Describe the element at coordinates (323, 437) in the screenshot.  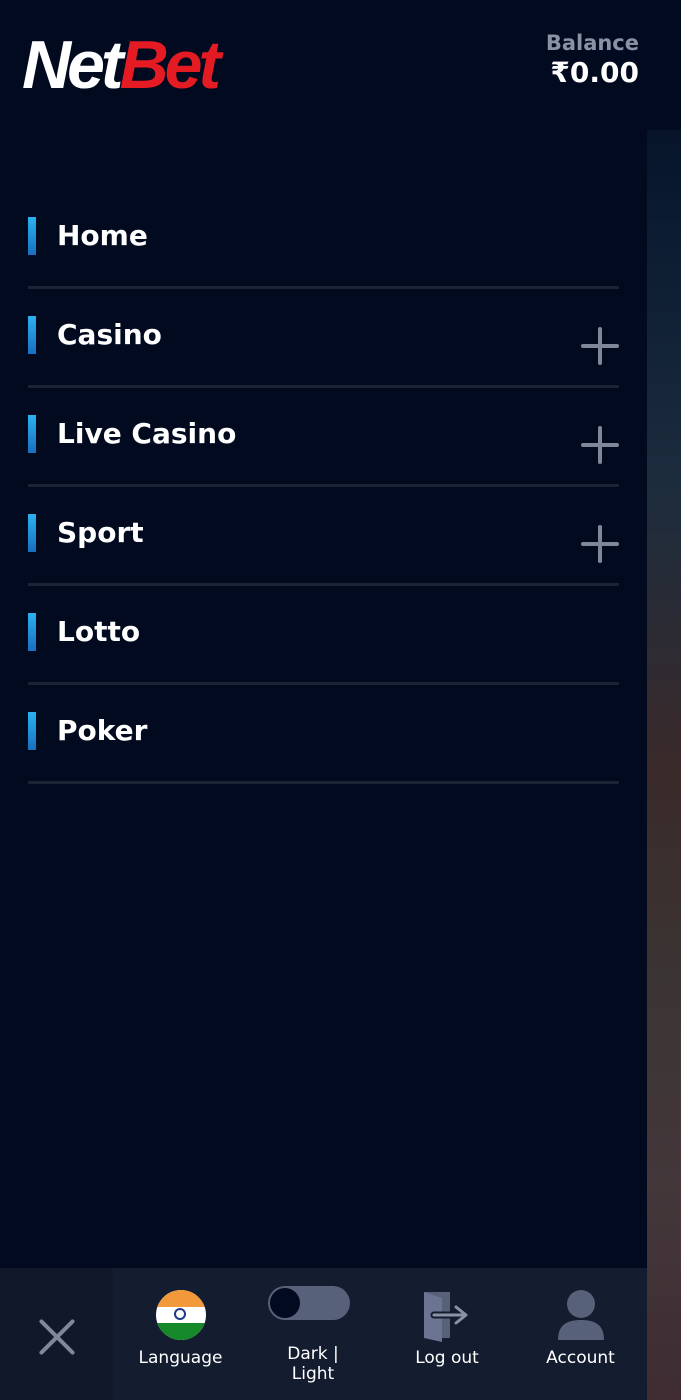
I see `menu-item-live-casino: Live Casino` at that location.